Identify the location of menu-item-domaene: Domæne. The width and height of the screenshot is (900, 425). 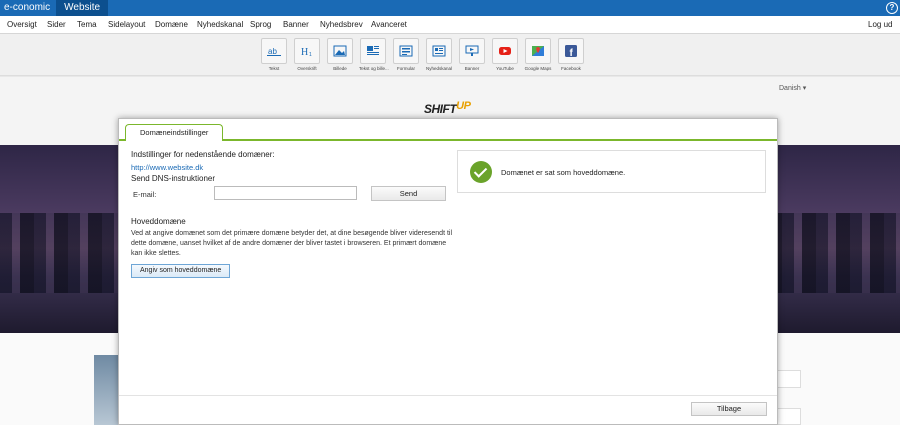
(171, 25).